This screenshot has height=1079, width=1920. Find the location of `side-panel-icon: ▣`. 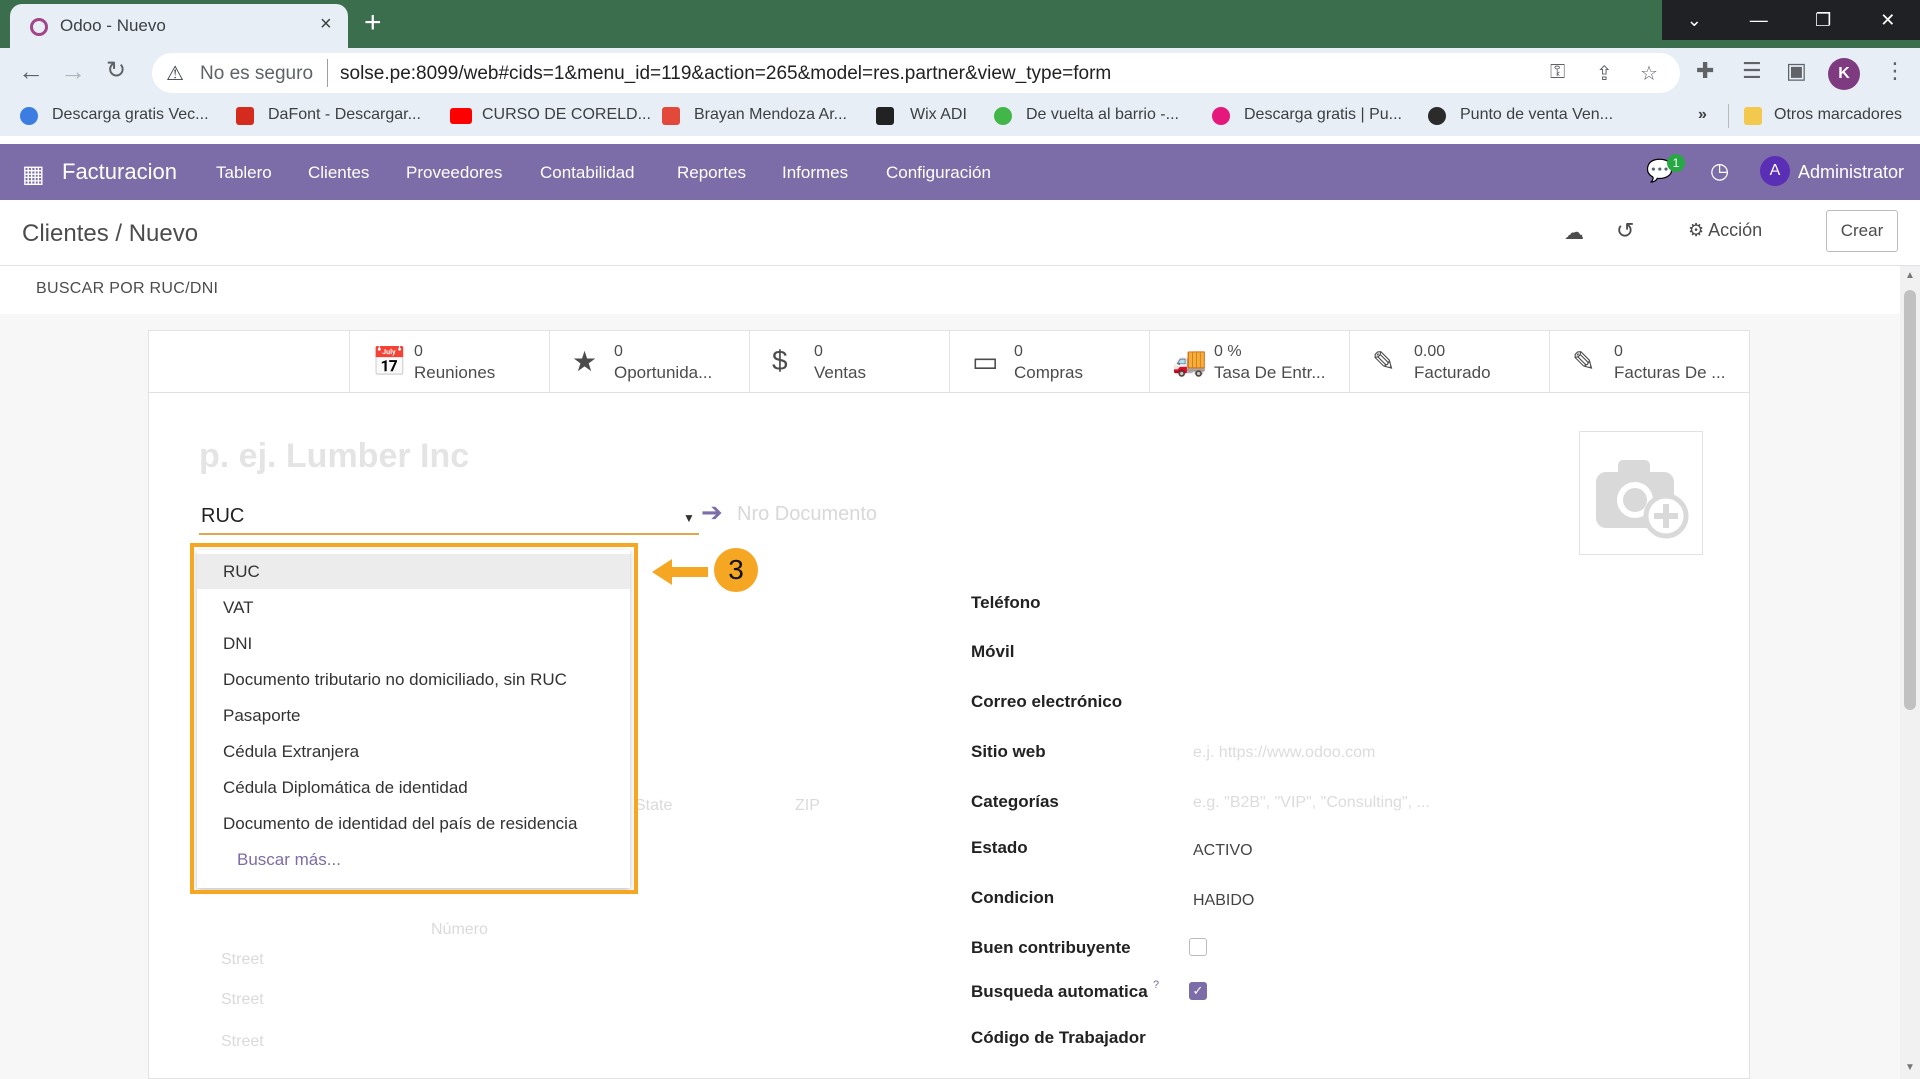

side-panel-icon: ▣ is located at coordinates (1796, 71).